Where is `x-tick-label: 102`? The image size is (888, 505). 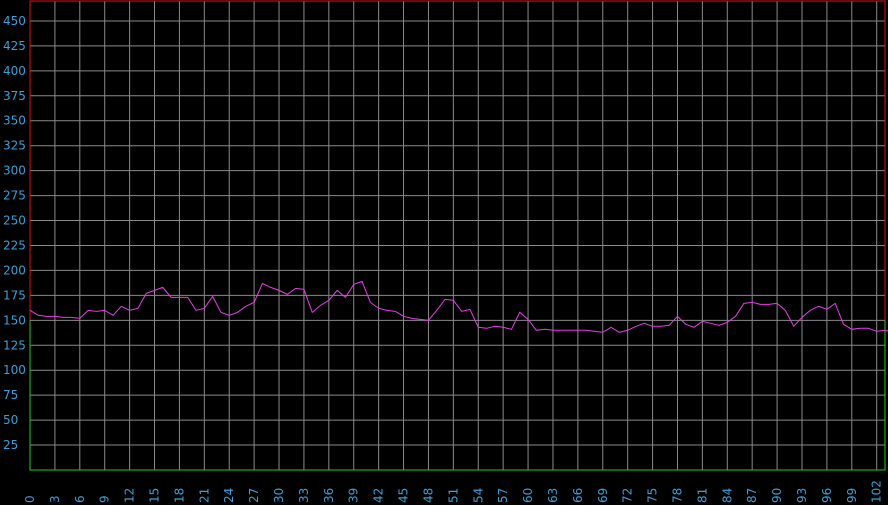
x-tick-label: 102 is located at coordinates (877, 491).